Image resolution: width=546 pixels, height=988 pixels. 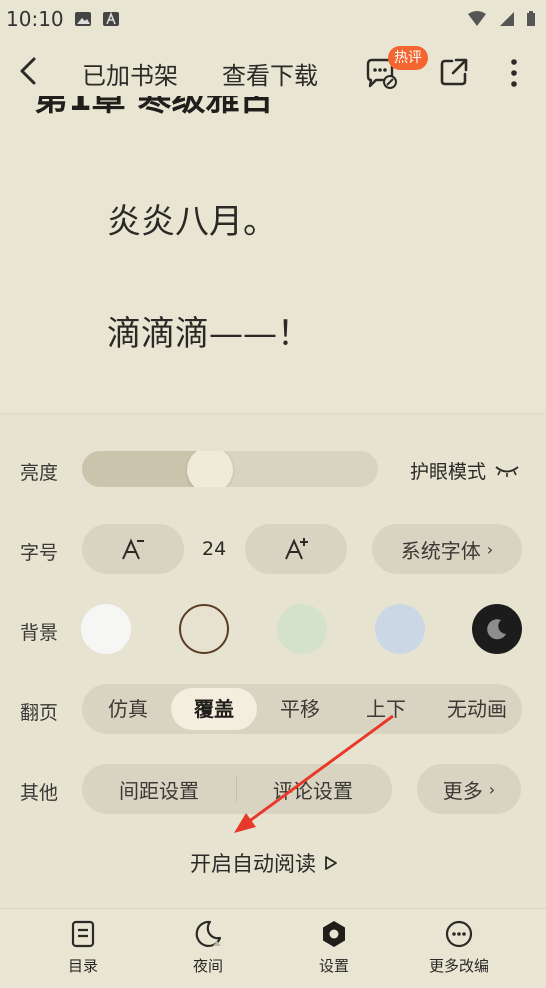 I want to click on font-size-label: 字号, so click(x=39, y=553).